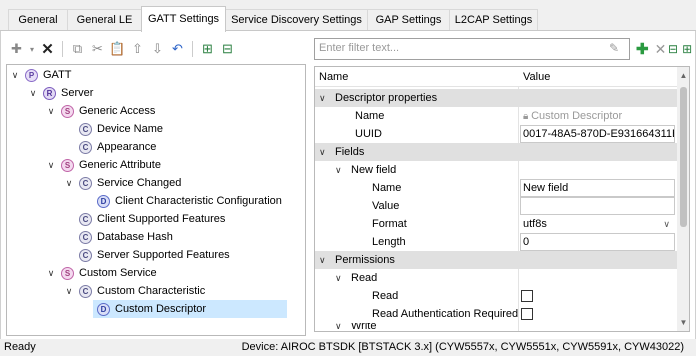  I want to click on scroll-thumb, so click(683, 157).